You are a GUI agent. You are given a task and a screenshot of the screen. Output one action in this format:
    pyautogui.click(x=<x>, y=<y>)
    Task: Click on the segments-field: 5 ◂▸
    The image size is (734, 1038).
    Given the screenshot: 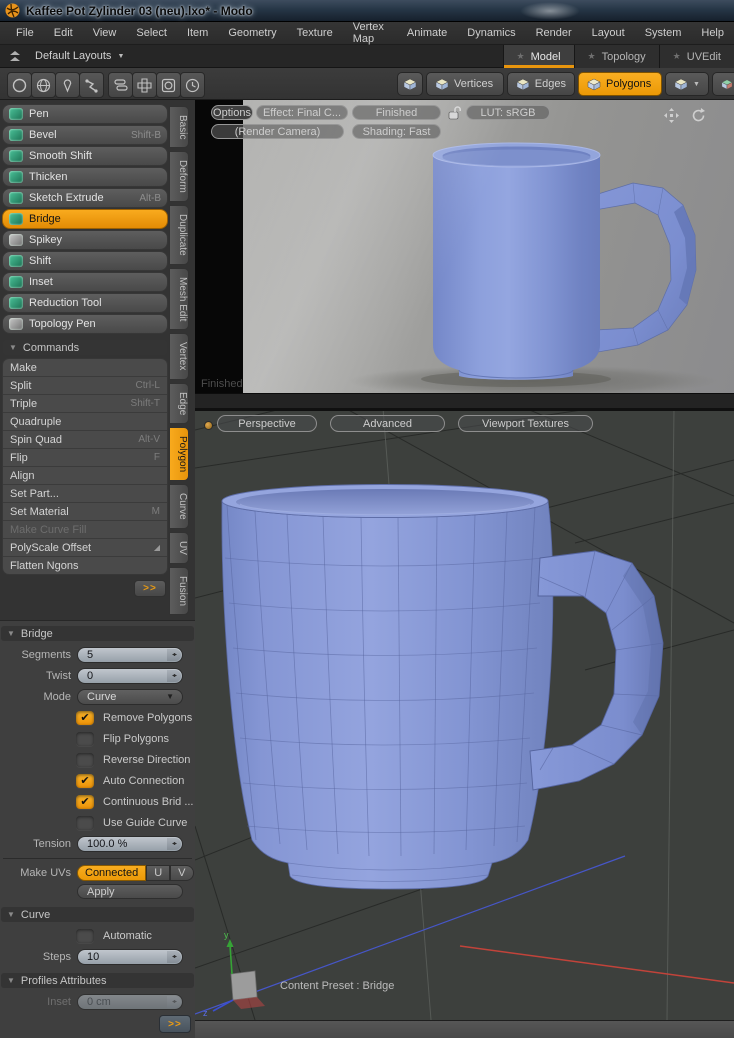 What is the action you would take?
    pyautogui.click(x=130, y=654)
    